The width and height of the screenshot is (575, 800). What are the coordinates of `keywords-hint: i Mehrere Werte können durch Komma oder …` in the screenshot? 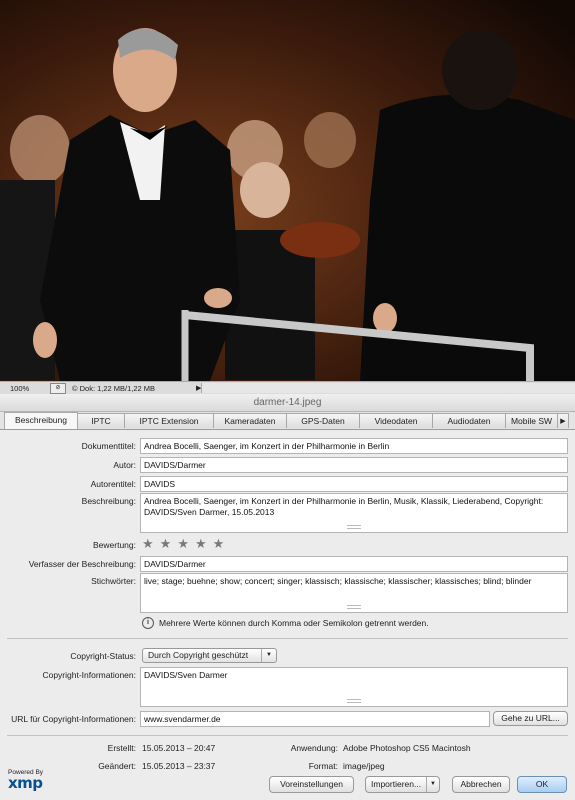 It's located at (285, 623).